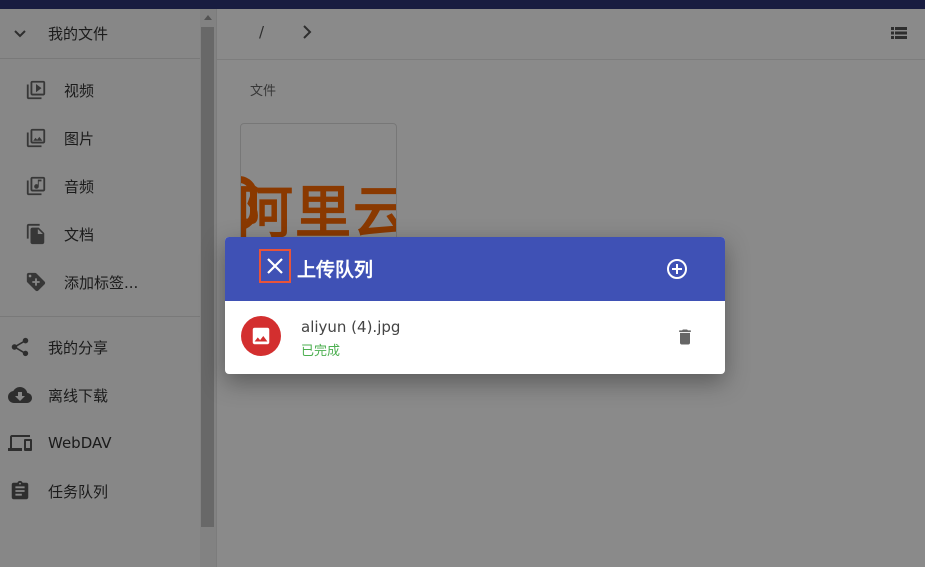 The image size is (925, 567). I want to click on close-icon, so click(275, 266).